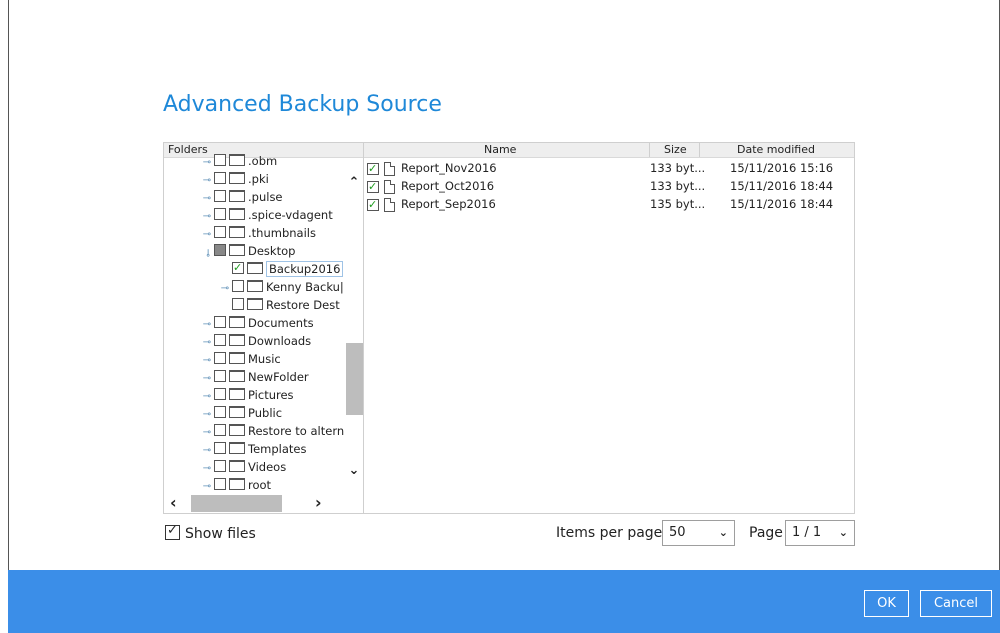 This screenshot has height=633, width=1000. Describe the element at coordinates (305, 287) in the screenshot. I see `tree-item-label: Kenny Backu|` at that location.